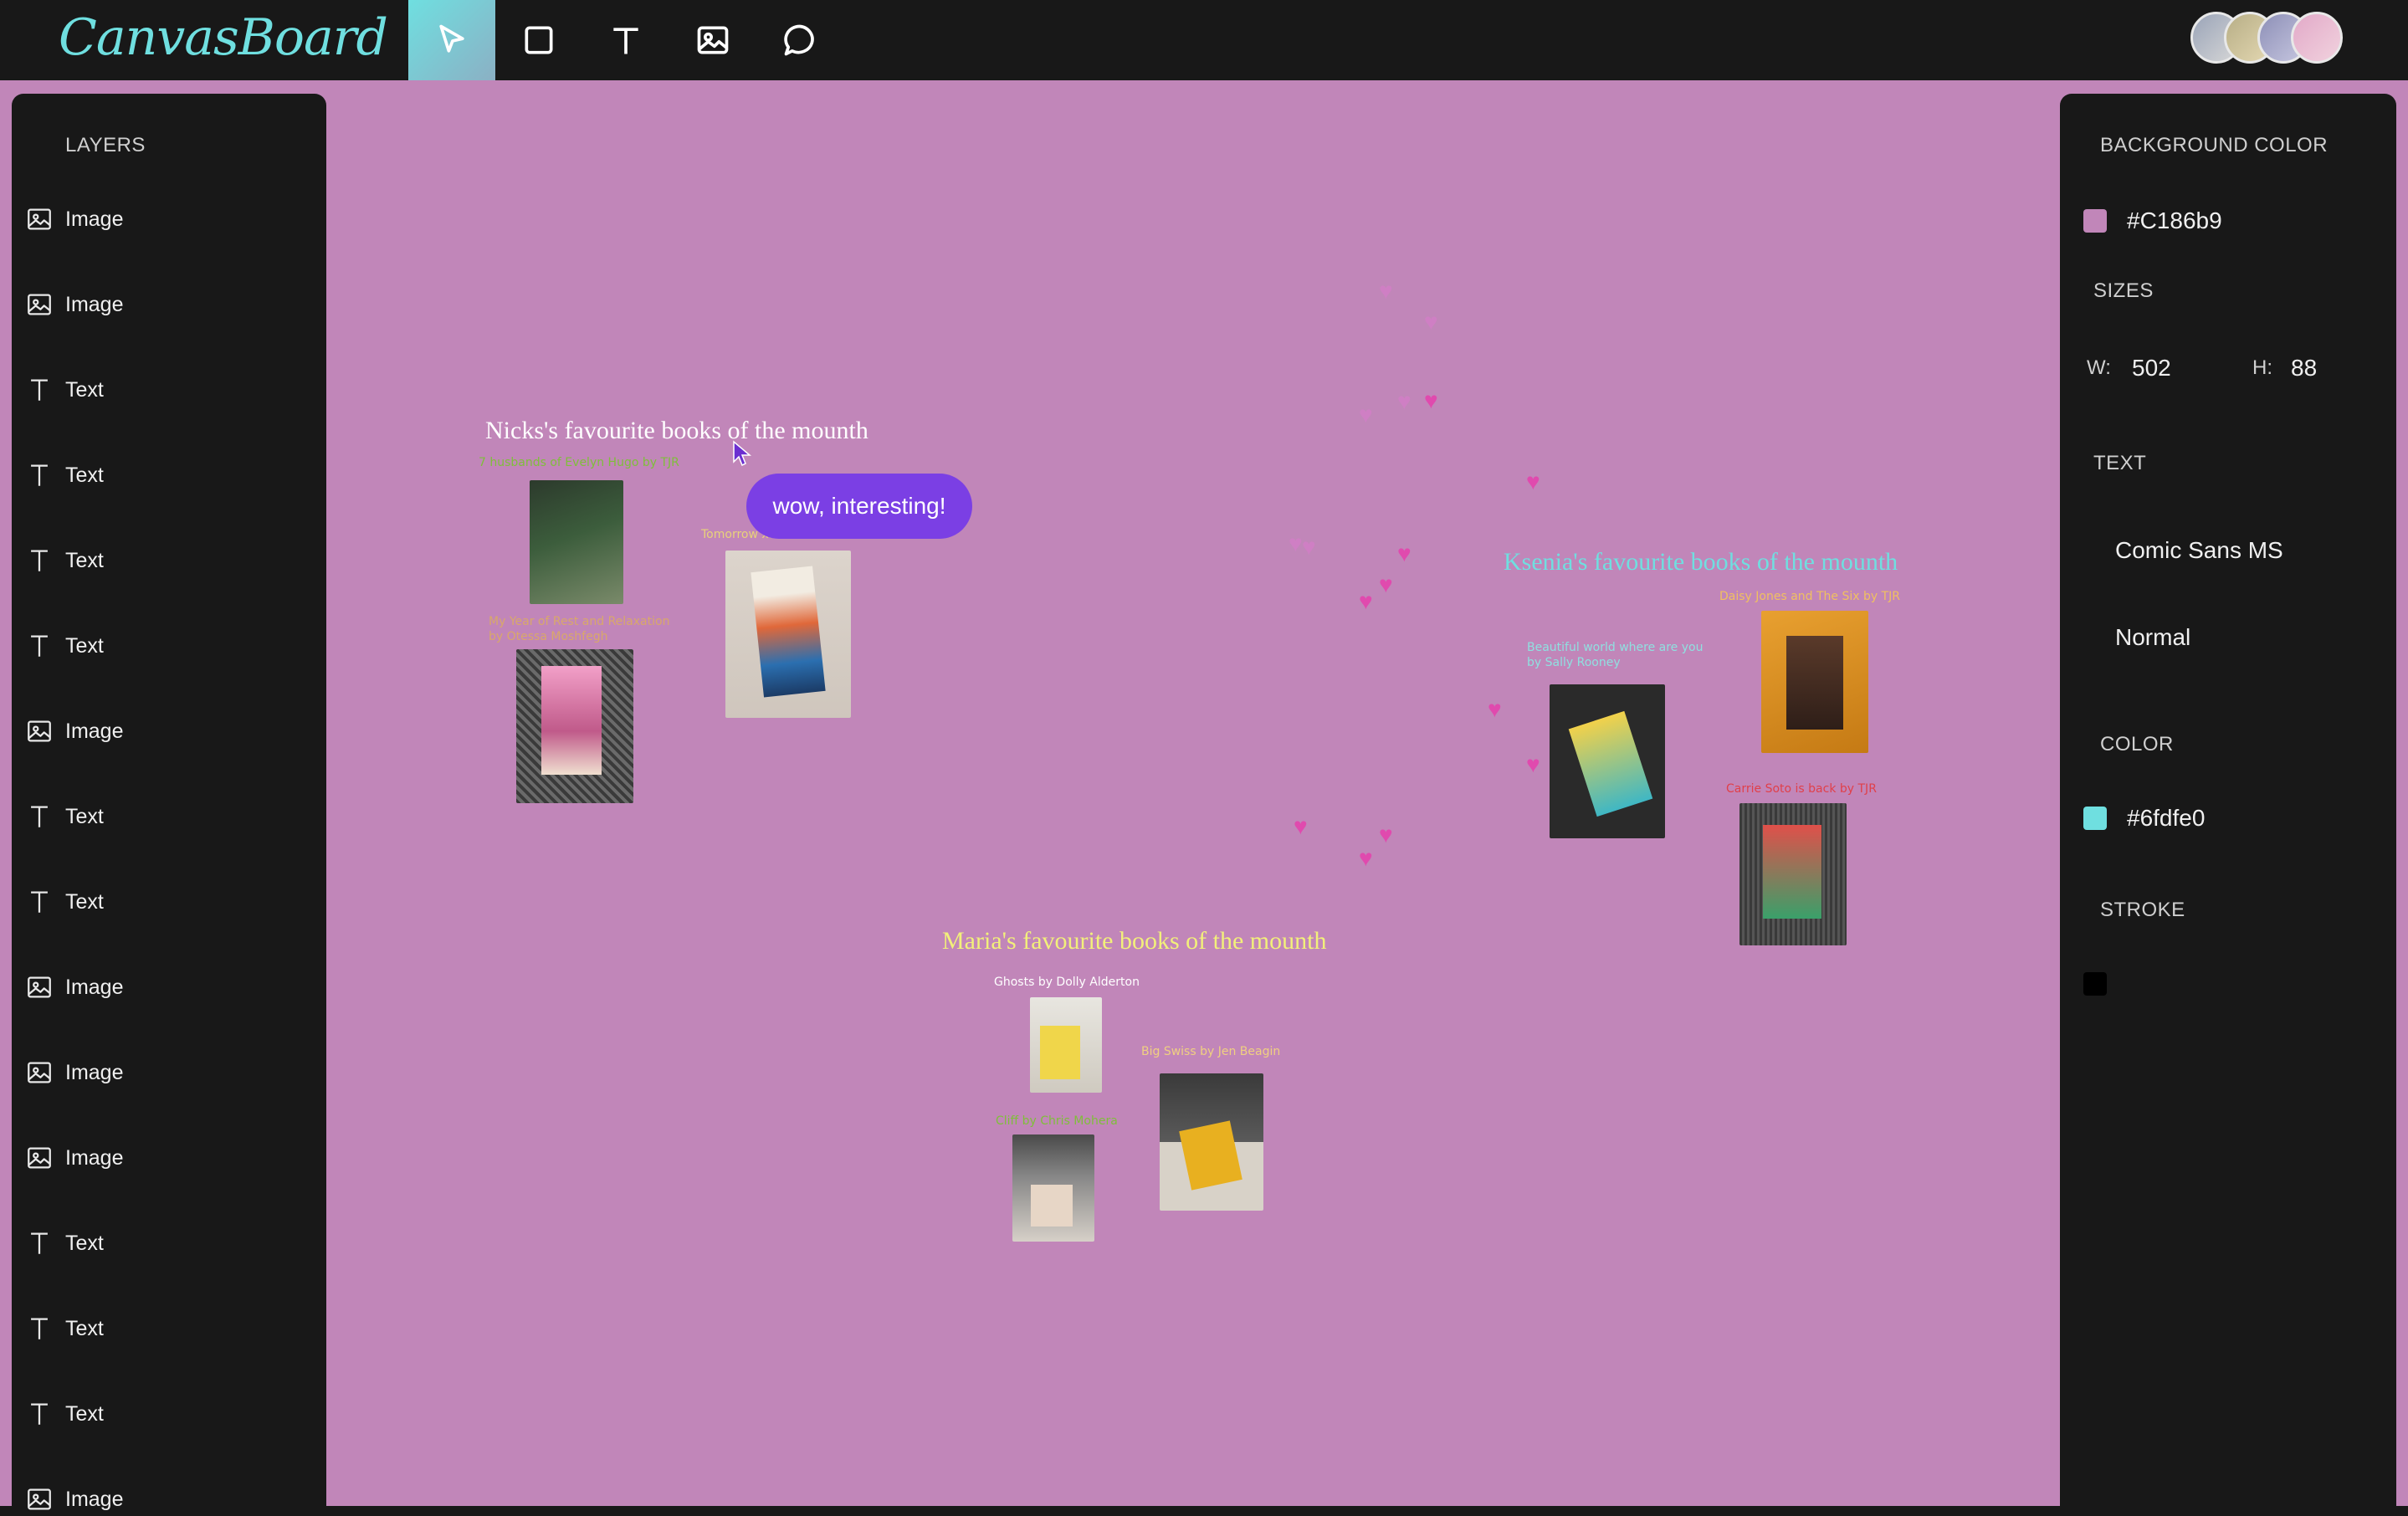  What do you see at coordinates (579, 622) in the screenshot?
I see `nick-caption-2a: My Year of Rest and Relaxation` at bounding box center [579, 622].